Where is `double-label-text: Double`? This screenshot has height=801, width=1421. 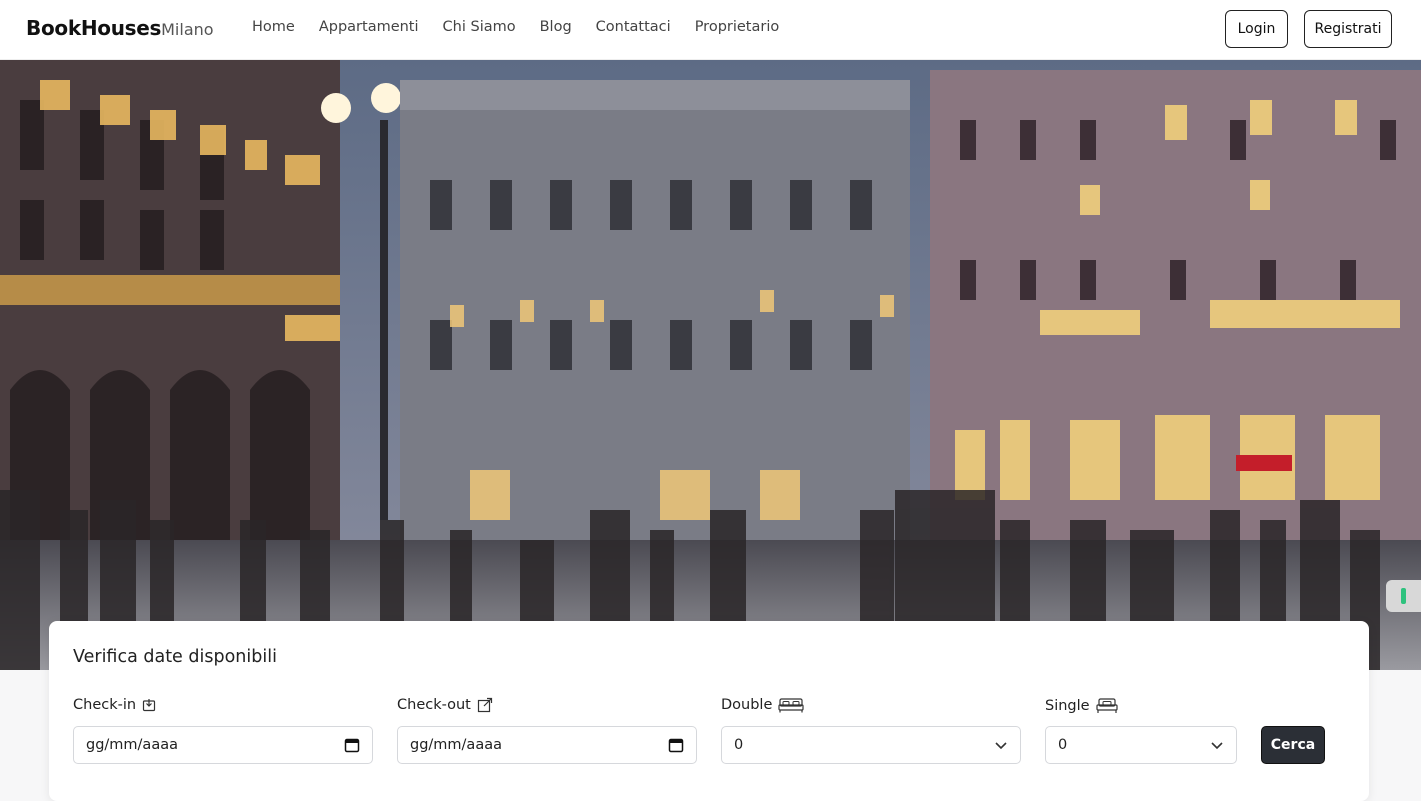
double-label-text: Double is located at coordinates (747, 705).